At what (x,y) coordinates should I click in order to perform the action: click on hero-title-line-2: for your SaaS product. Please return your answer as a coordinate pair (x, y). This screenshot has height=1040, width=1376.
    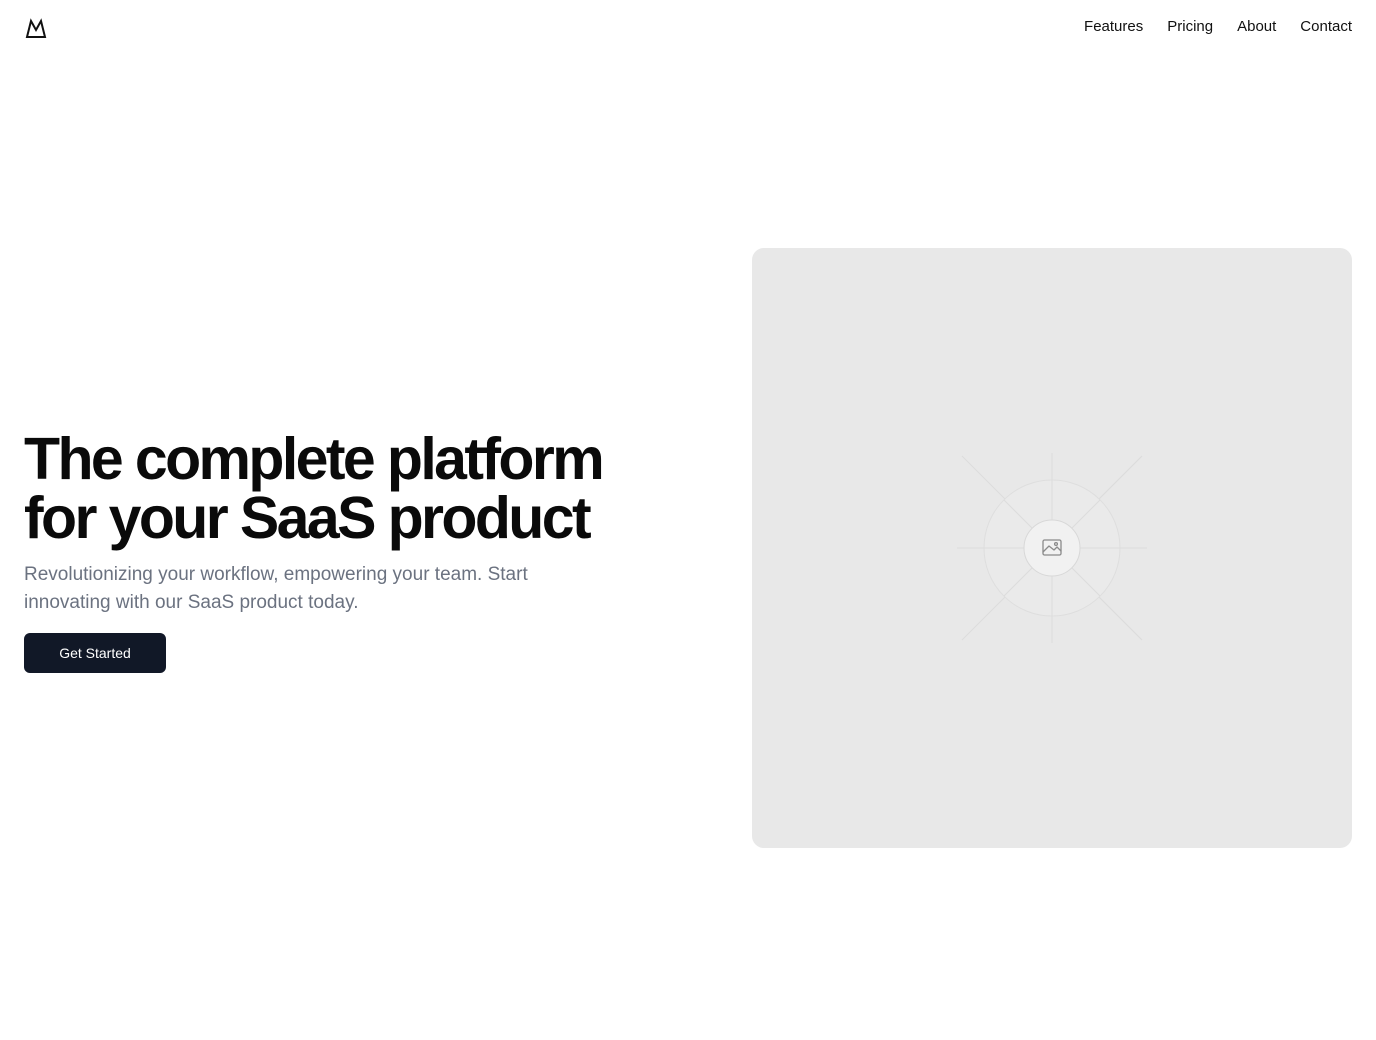
    Looking at the image, I should click on (308, 518).